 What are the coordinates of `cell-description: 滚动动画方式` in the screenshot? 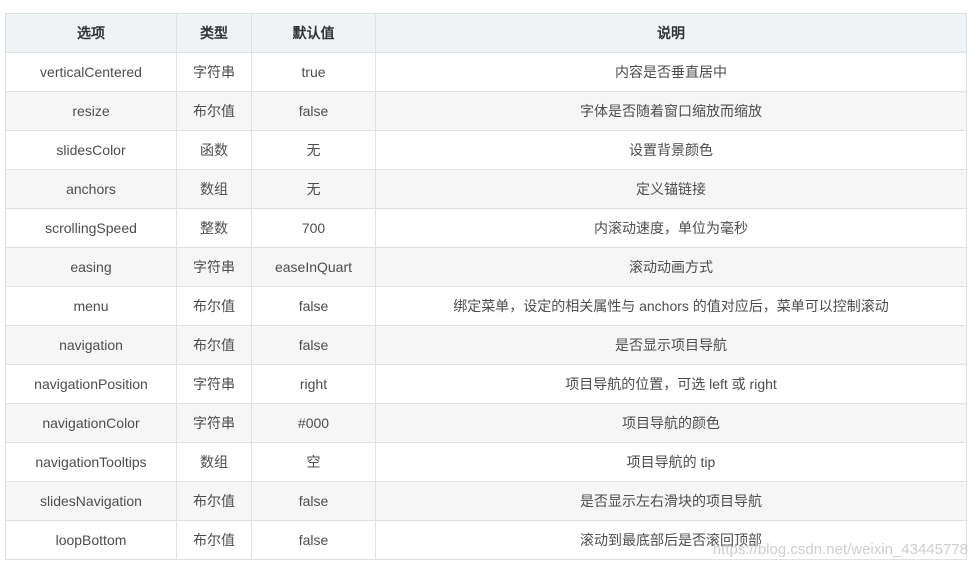 It's located at (671, 267).